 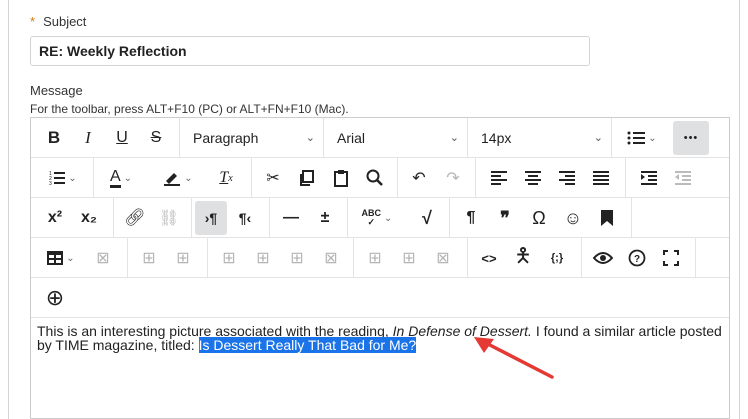 I want to click on strikethrough-button: S, so click(x=156, y=138).